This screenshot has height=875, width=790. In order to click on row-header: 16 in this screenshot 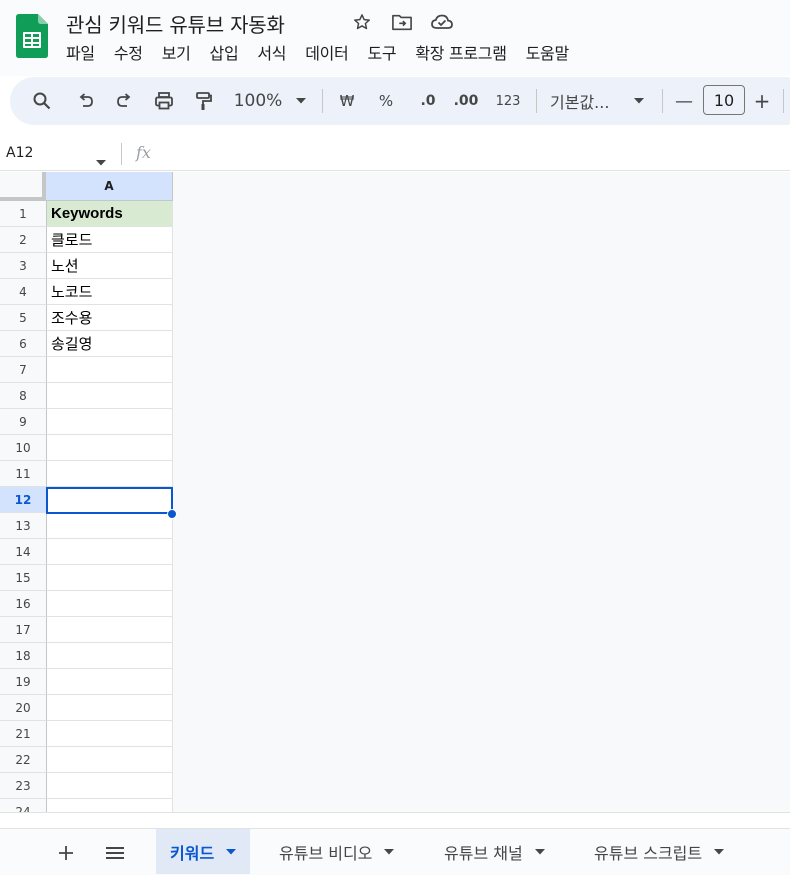, I will do `click(23, 604)`.